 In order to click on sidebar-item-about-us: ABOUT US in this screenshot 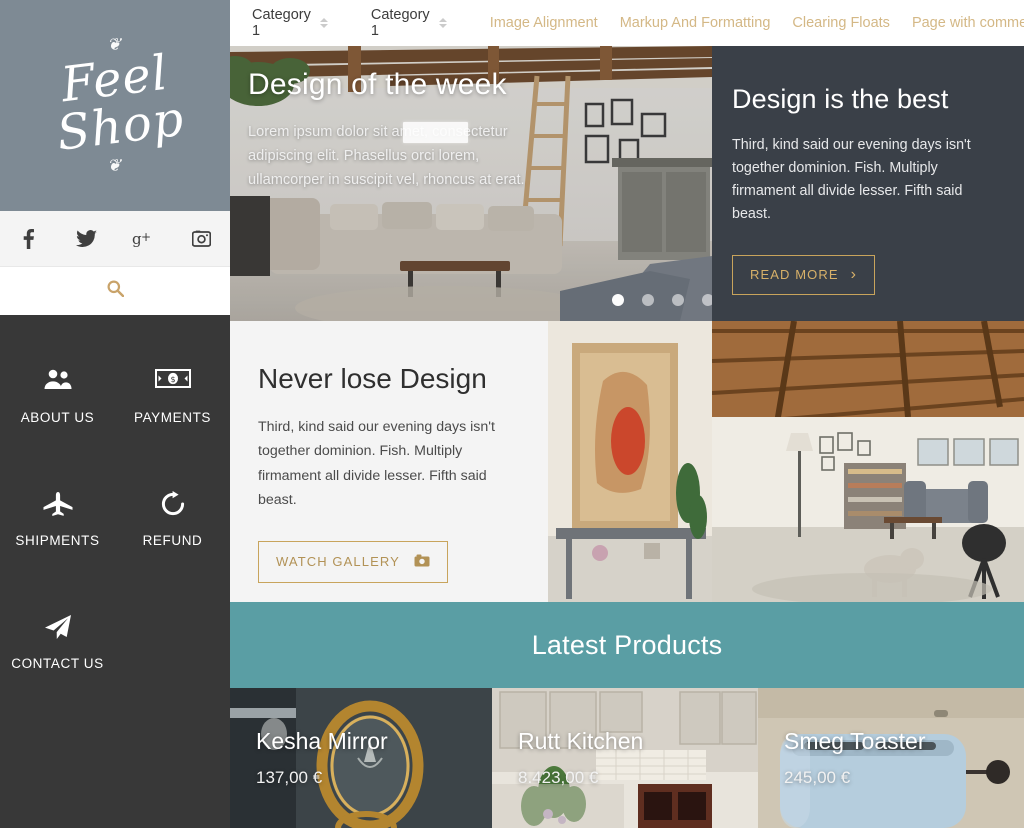, I will do `click(57, 396)`.